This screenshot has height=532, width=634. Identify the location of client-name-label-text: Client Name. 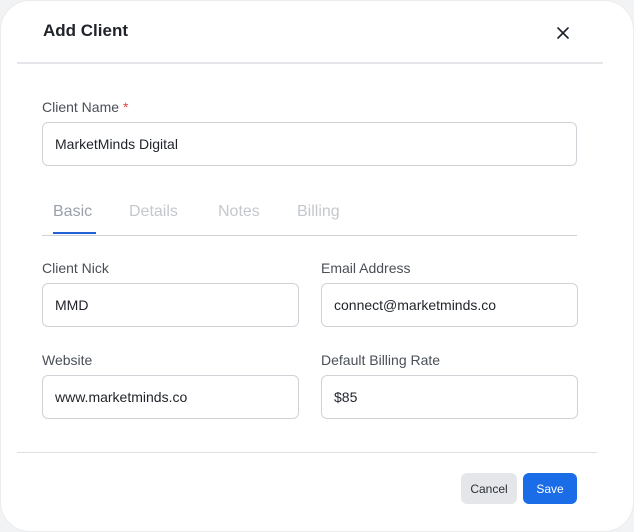
(81, 107).